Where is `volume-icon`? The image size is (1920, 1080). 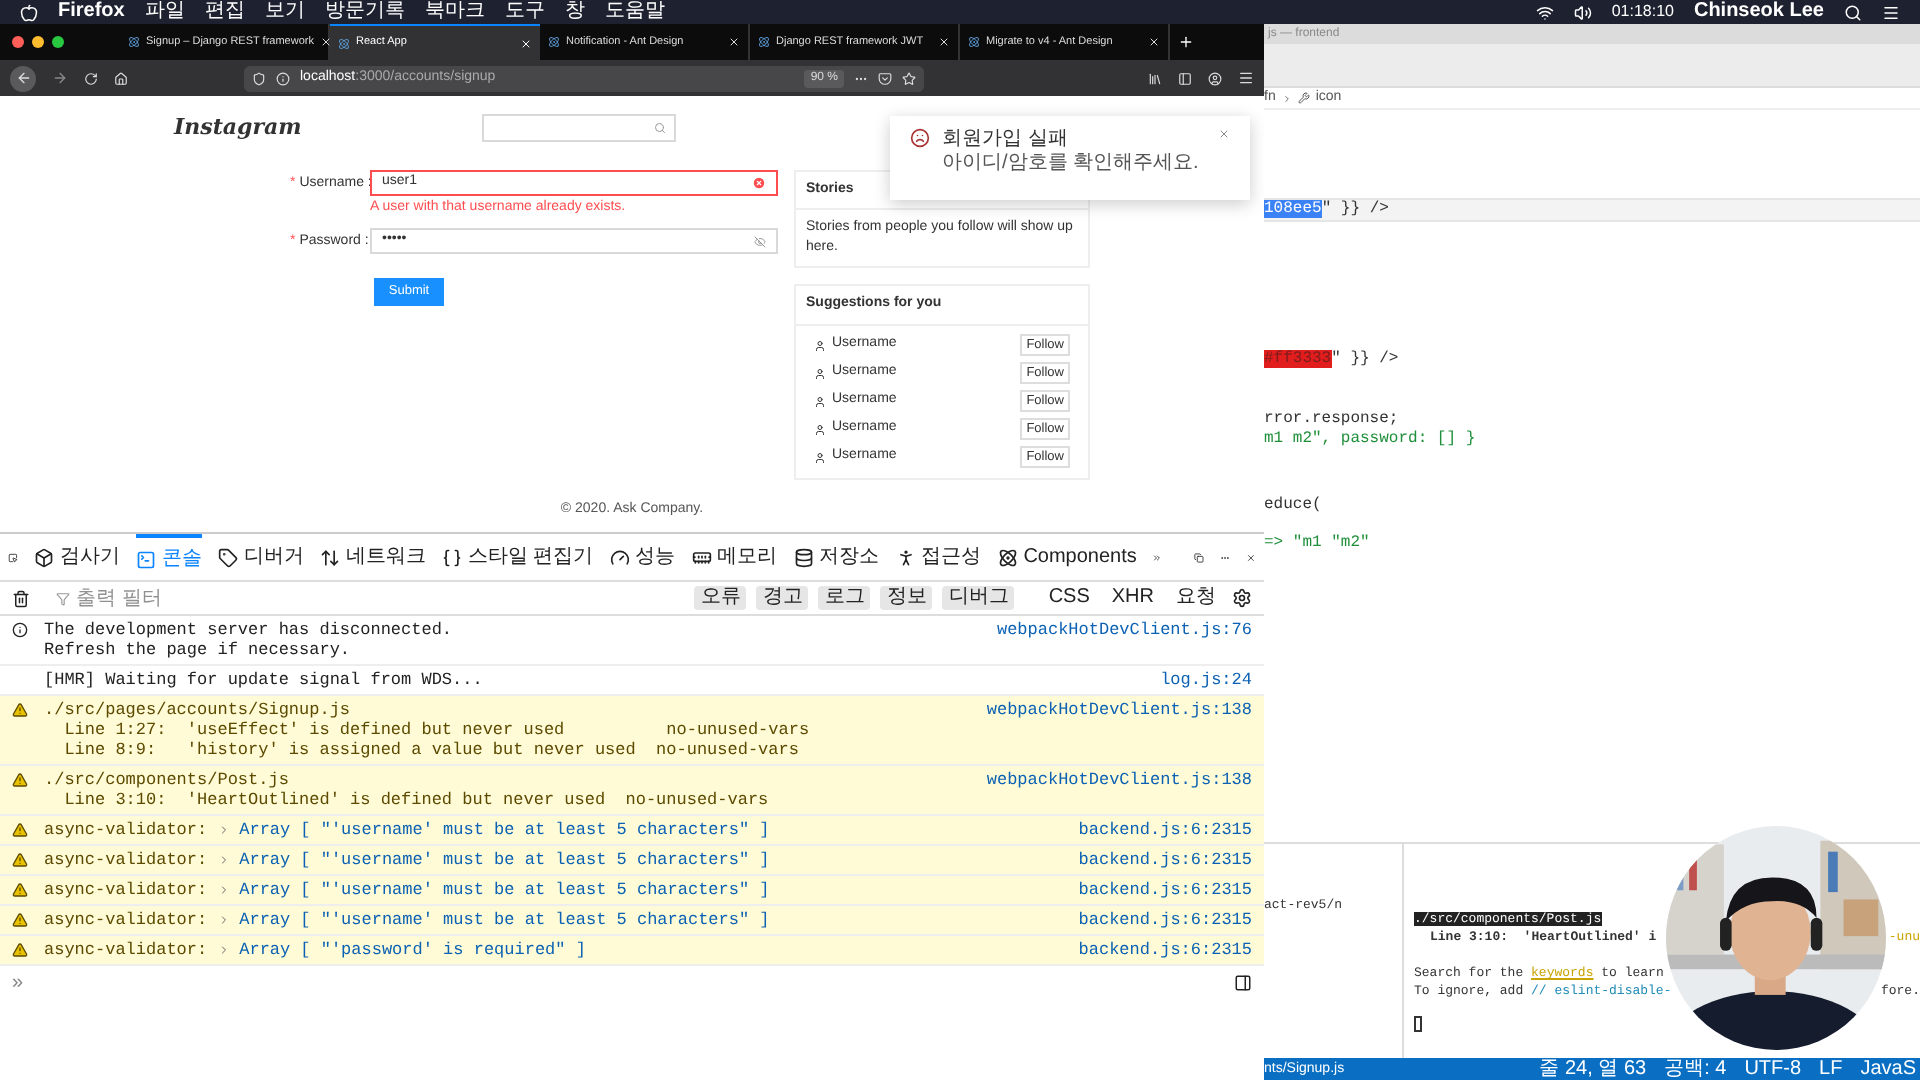 volume-icon is located at coordinates (1582, 12).